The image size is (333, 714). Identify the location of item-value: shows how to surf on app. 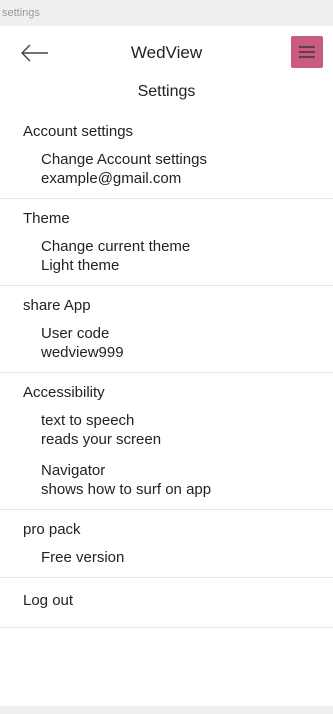
(126, 489).